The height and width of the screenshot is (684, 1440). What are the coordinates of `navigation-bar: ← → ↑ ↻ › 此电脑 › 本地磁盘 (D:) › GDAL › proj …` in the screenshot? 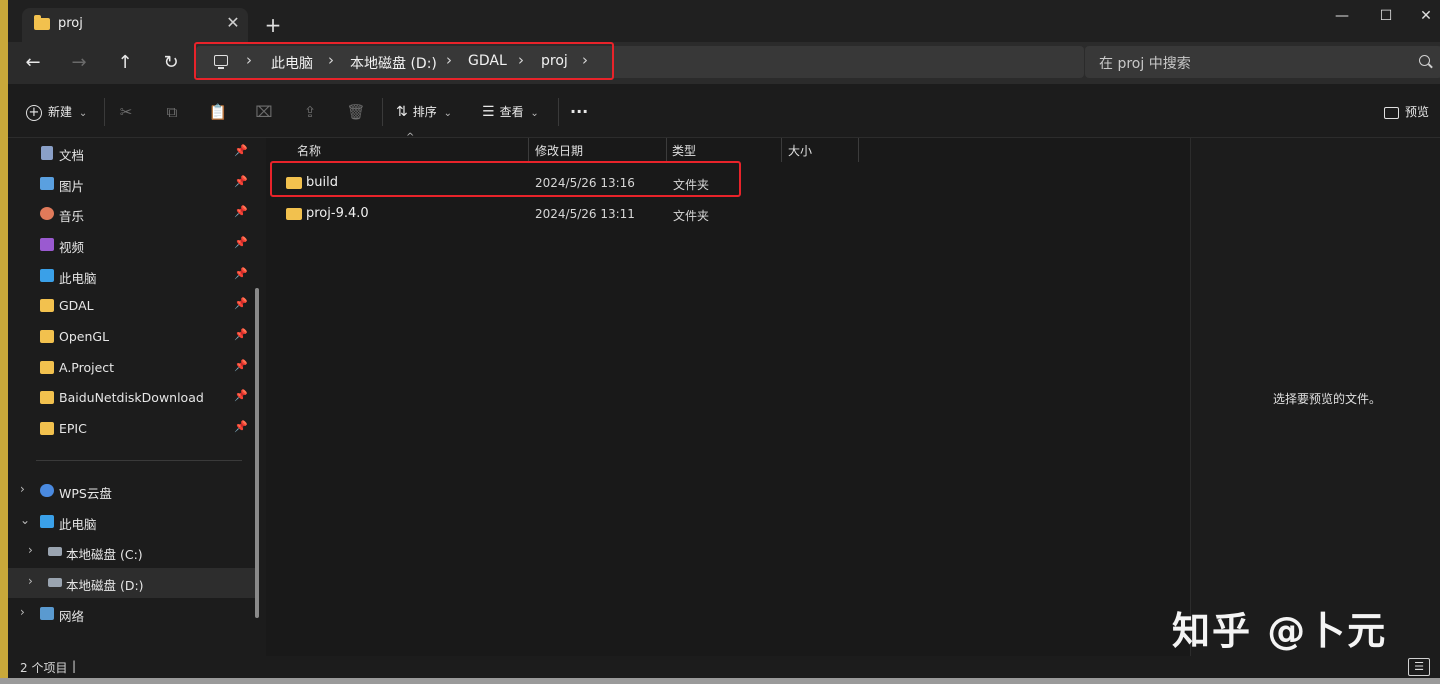 It's located at (724, 63).